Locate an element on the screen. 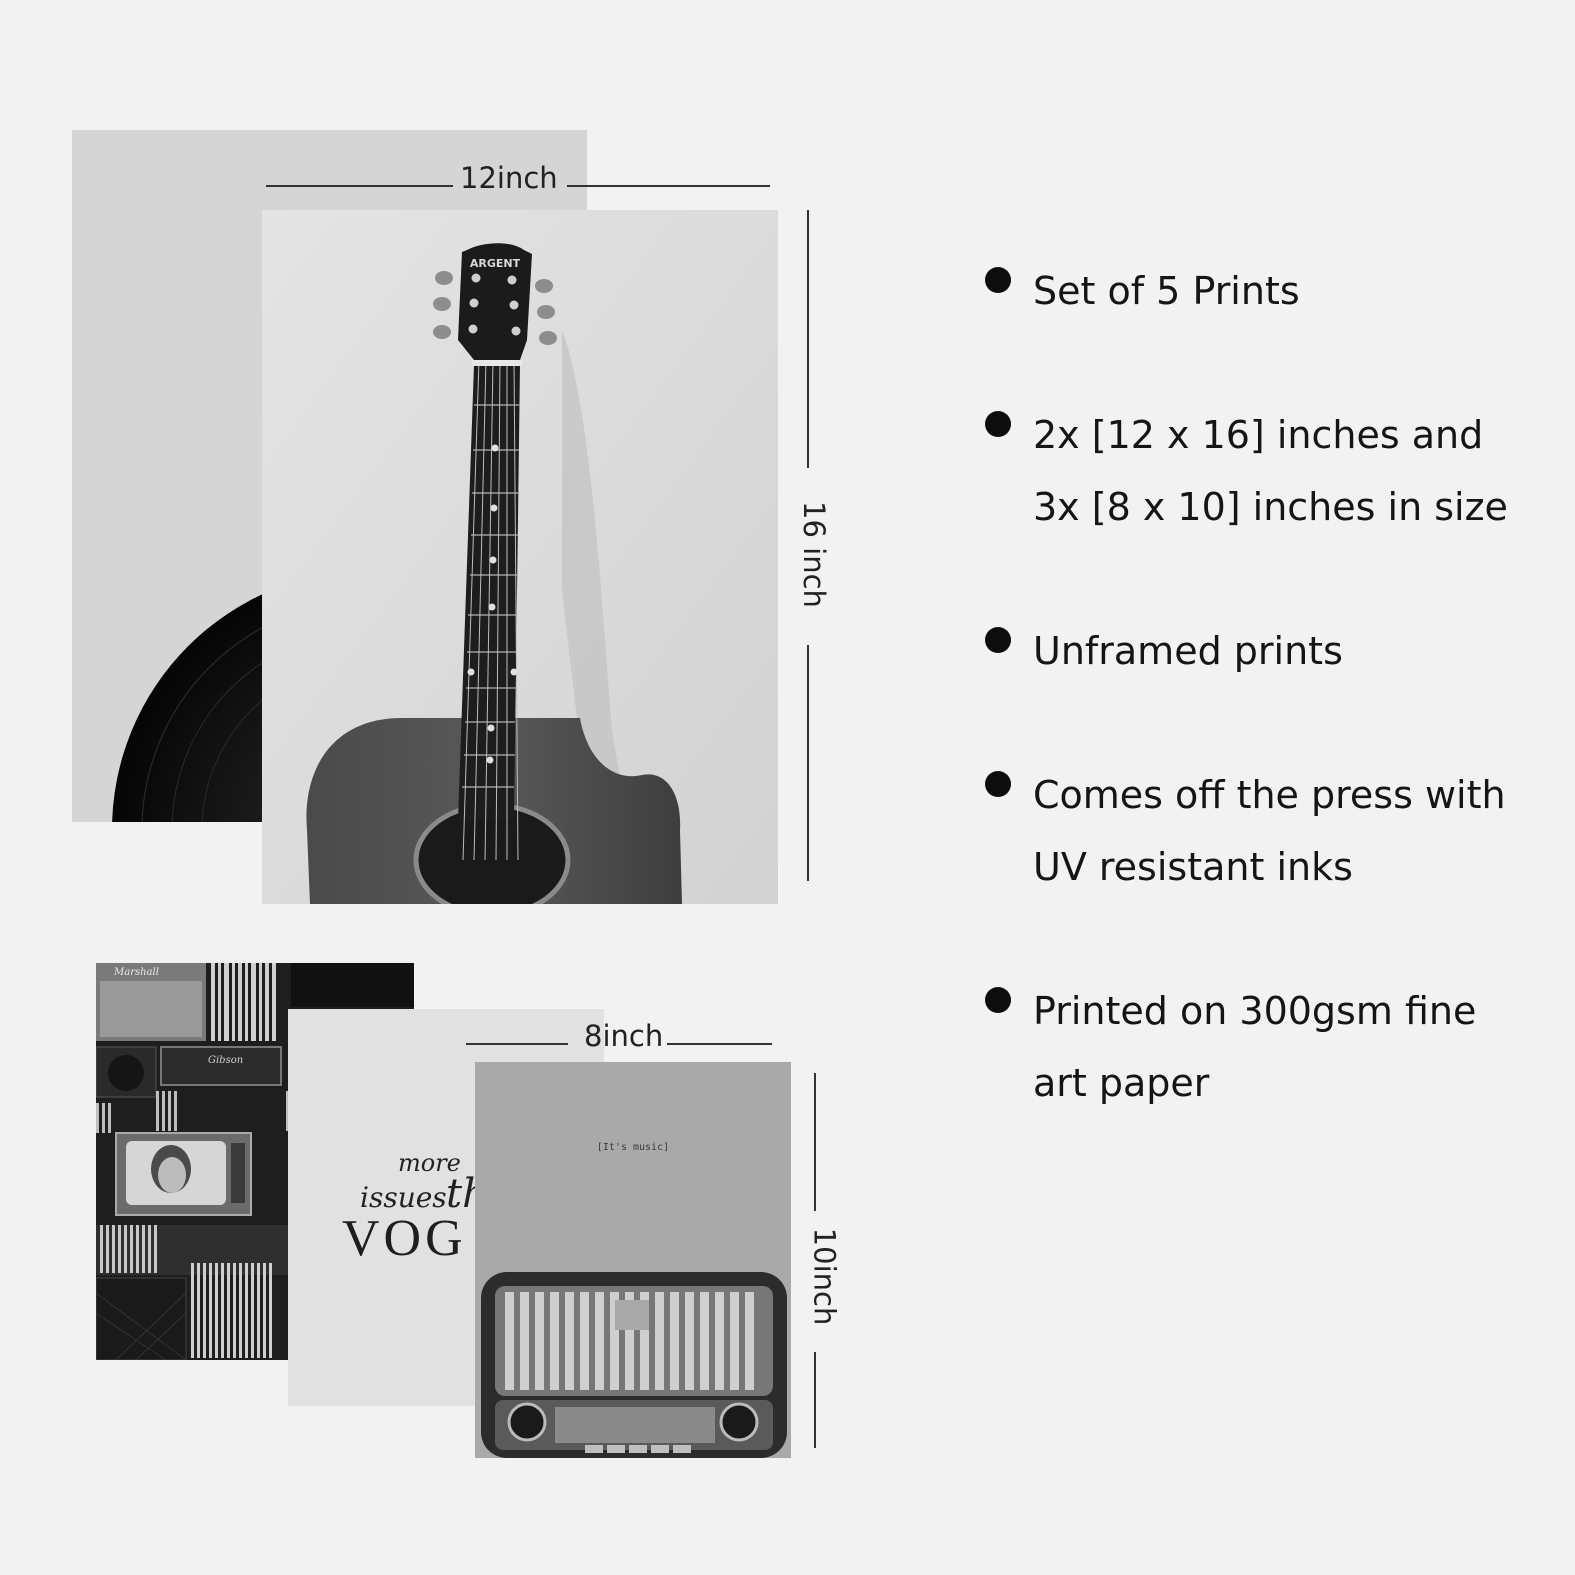  large-height-label: 16 inch is located at coordinates (813, 554).